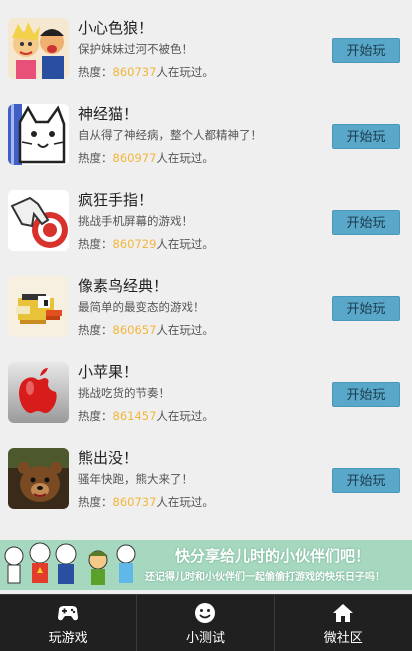 Image resolution: width=412 pixels, height=651 pixels. What do you see at coordinates (108, 458) in the screenshot?
I see `game-title: 熊出没！` at bounding box center [108, 458].